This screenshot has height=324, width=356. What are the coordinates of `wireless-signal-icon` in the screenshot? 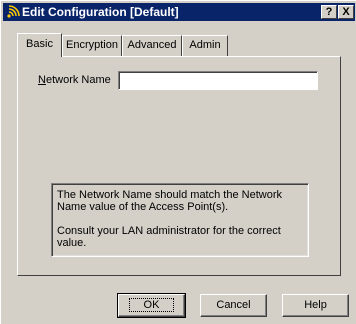 It's located at (13, 11).